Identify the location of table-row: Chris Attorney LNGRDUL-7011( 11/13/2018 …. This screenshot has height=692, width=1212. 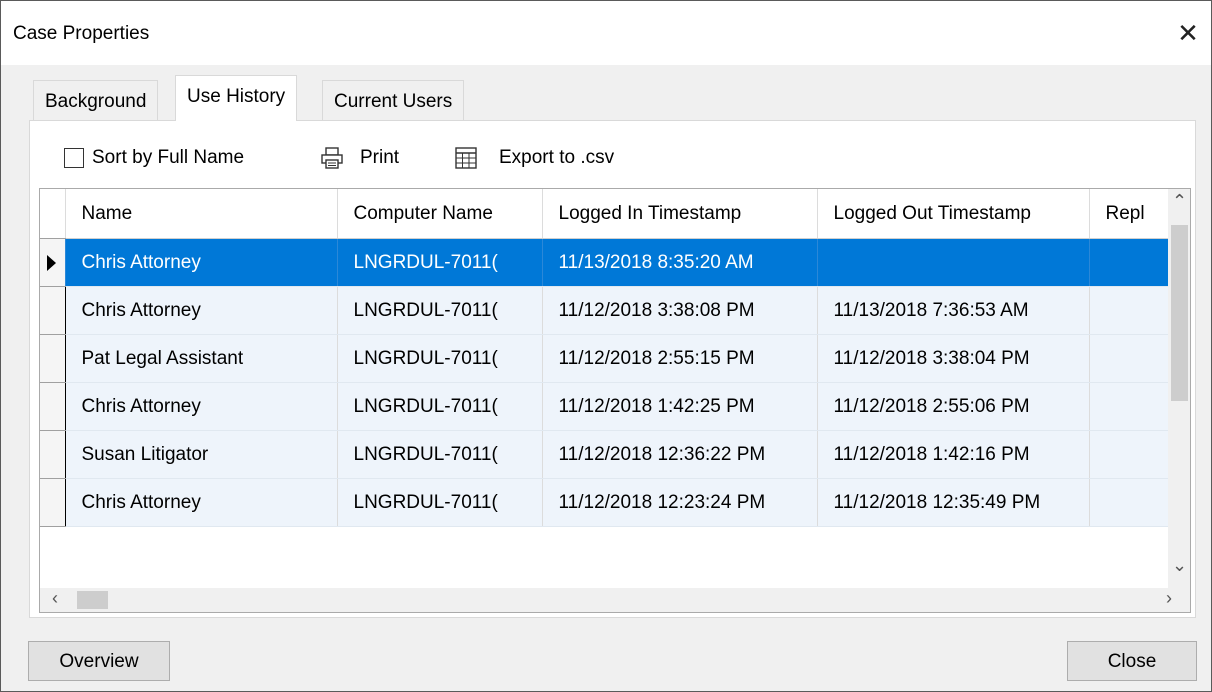
(605, 262).